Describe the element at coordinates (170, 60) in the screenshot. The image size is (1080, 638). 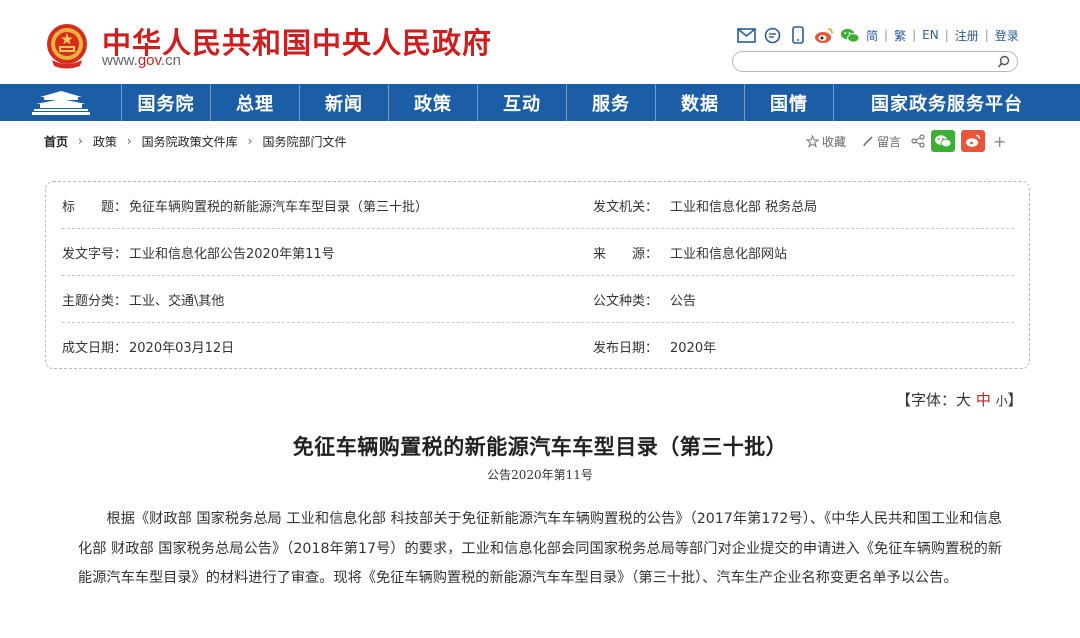
I see `site-url-suffix: .cn` at that location.